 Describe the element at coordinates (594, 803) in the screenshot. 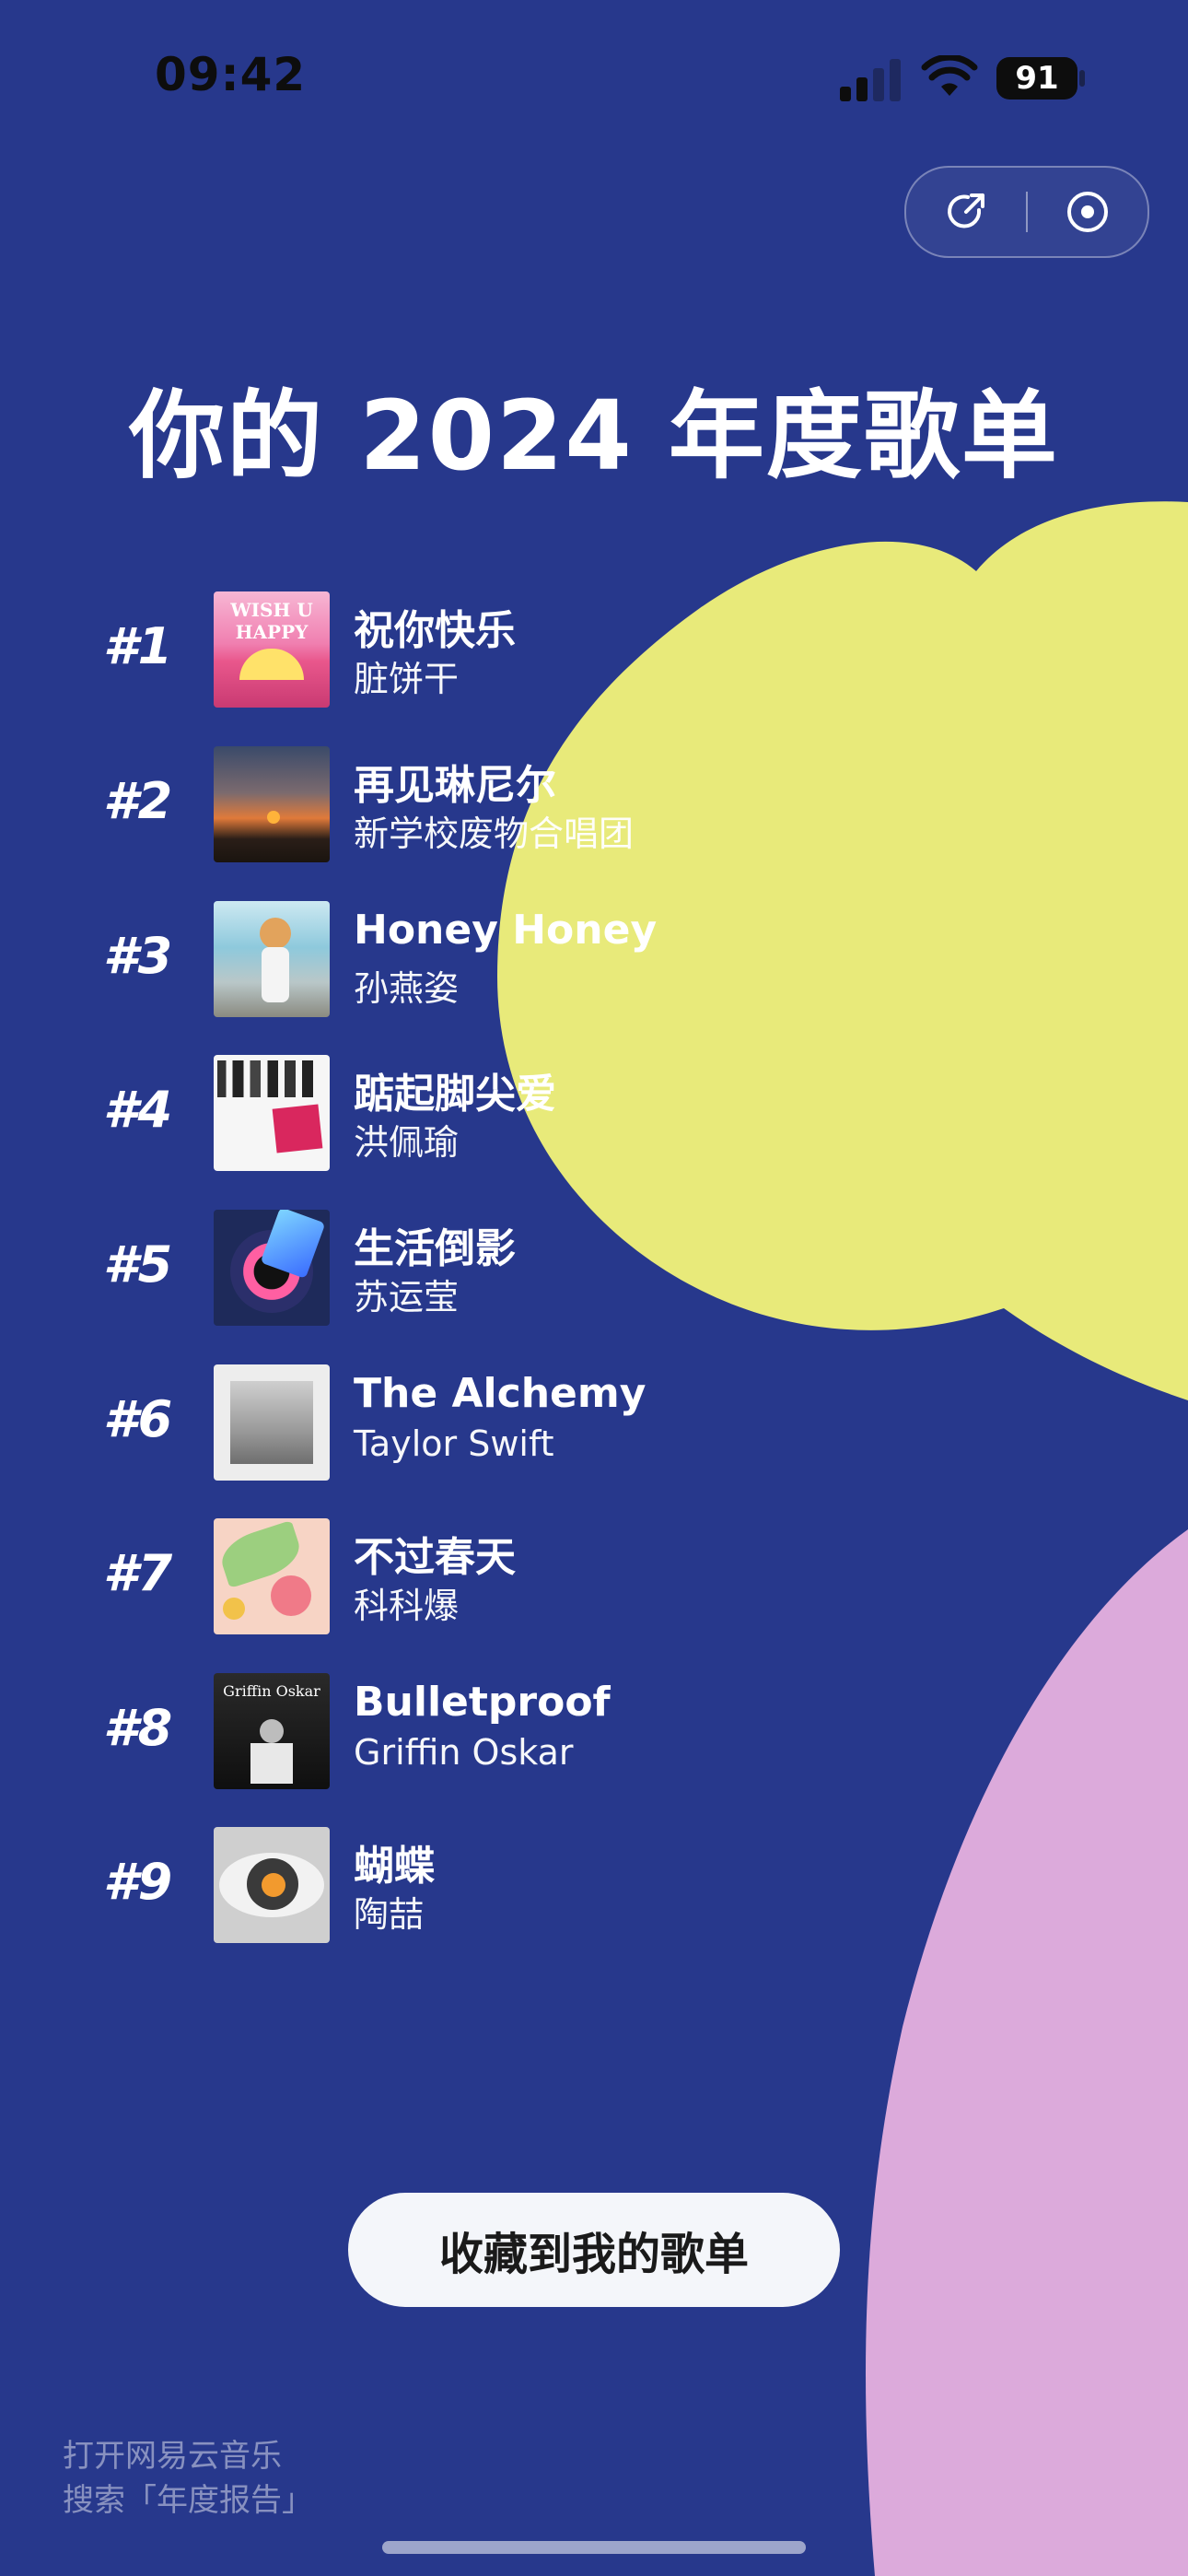

I see `song-row: #2 再见琳尼尔 新学校废物合唱团` at that location.